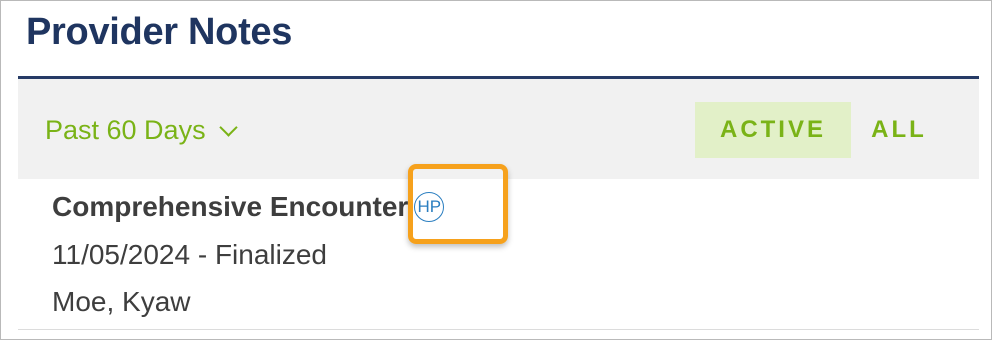 Image resolution: width=992 pixels, height=340 pixels. Describe the element at coordinates (899, 130) in the screenshot. I see `tab-all: ALL` at that location.